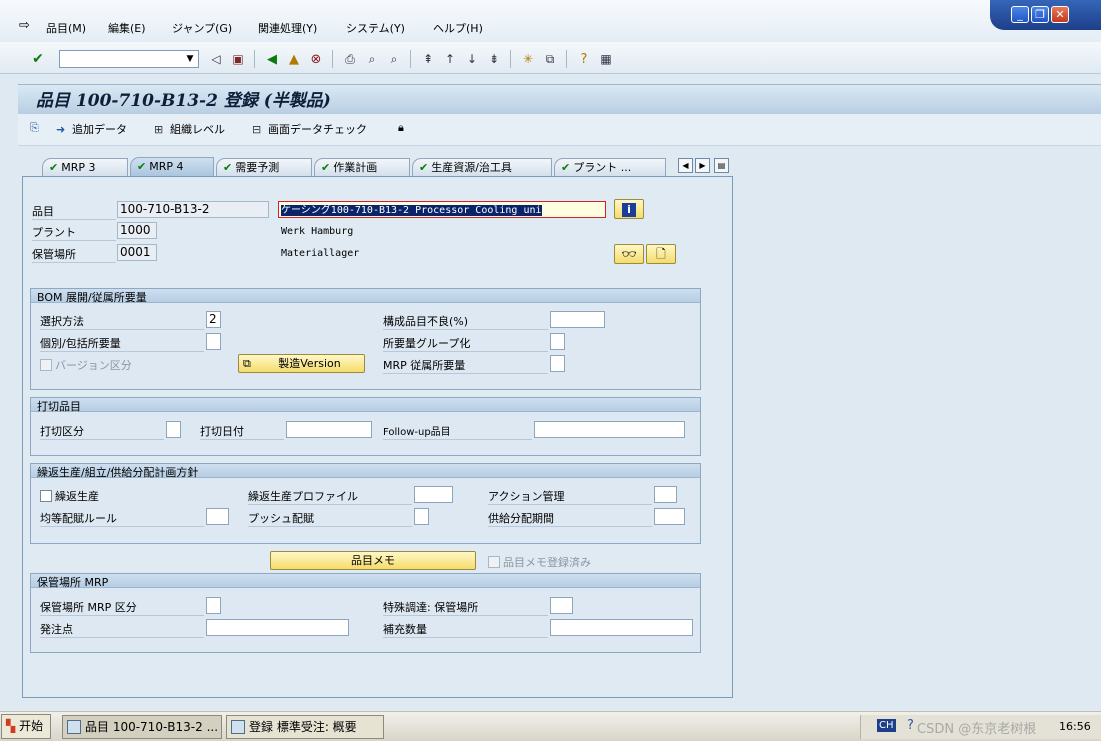 The width and height of the screenshot is (1101, 741). Describe the element at coordinates (46, 496) in the screenshot. I see `repetitive-mfg-checkbox` at that location.